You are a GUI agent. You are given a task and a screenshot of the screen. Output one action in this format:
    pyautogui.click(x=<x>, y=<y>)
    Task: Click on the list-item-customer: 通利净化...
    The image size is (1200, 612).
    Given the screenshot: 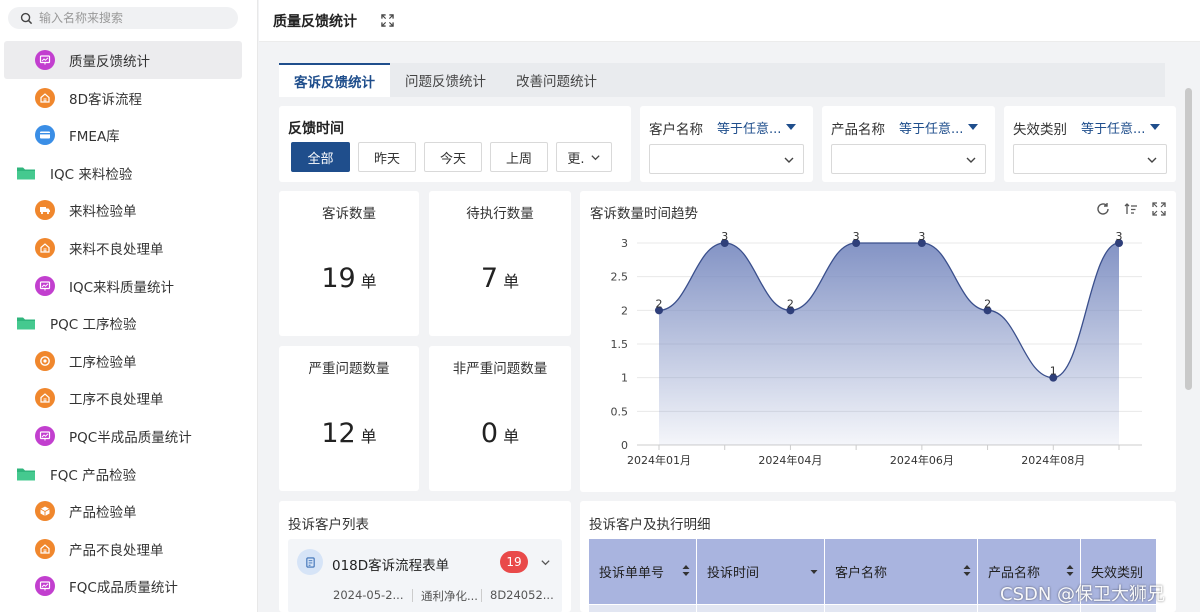 What is the action you would take?
    pyautogui.click(x=449, y=596)
    